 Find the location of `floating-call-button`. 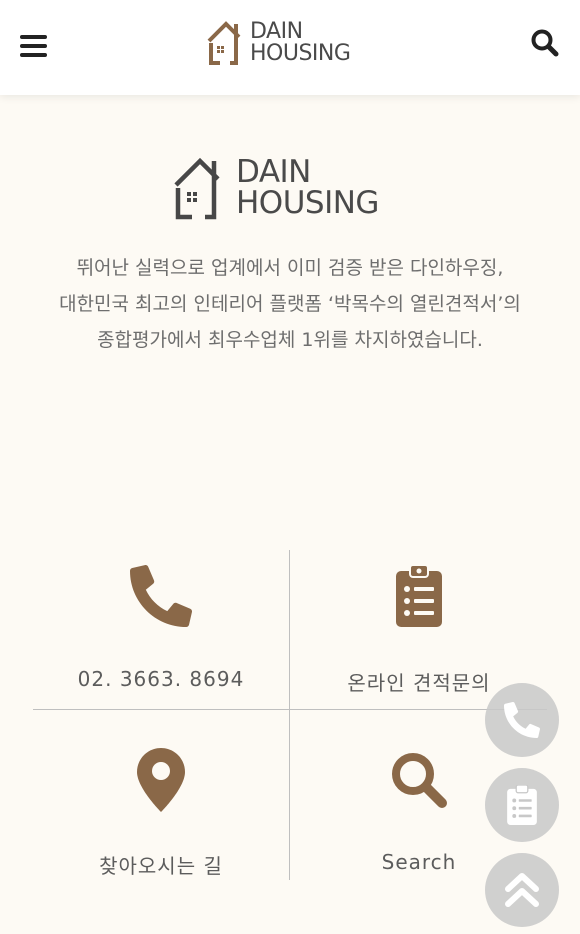

floating-call-button is located at coordinates (522, 720).